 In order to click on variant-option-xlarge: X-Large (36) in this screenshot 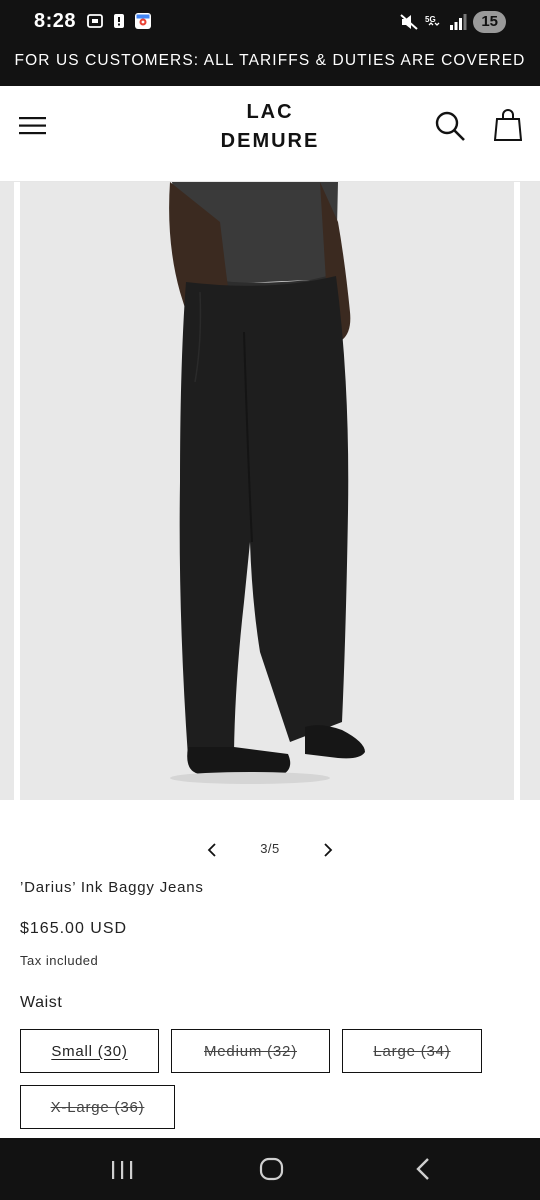, I will do `click(97, 1107)`.